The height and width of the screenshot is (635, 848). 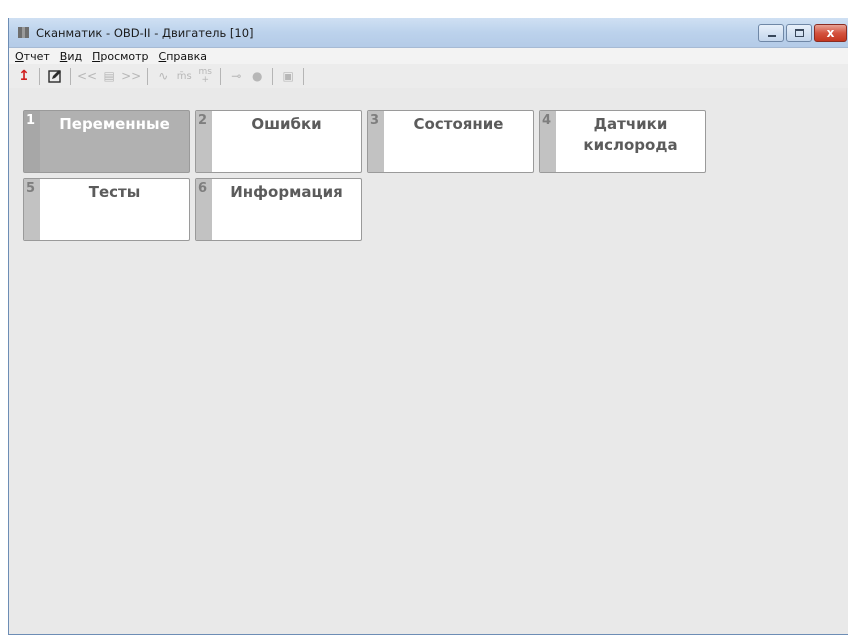 What do you see at coordinates (203, 188) in the screenshot?
I see `tile-number: 6` at bounding box center [203, 188].